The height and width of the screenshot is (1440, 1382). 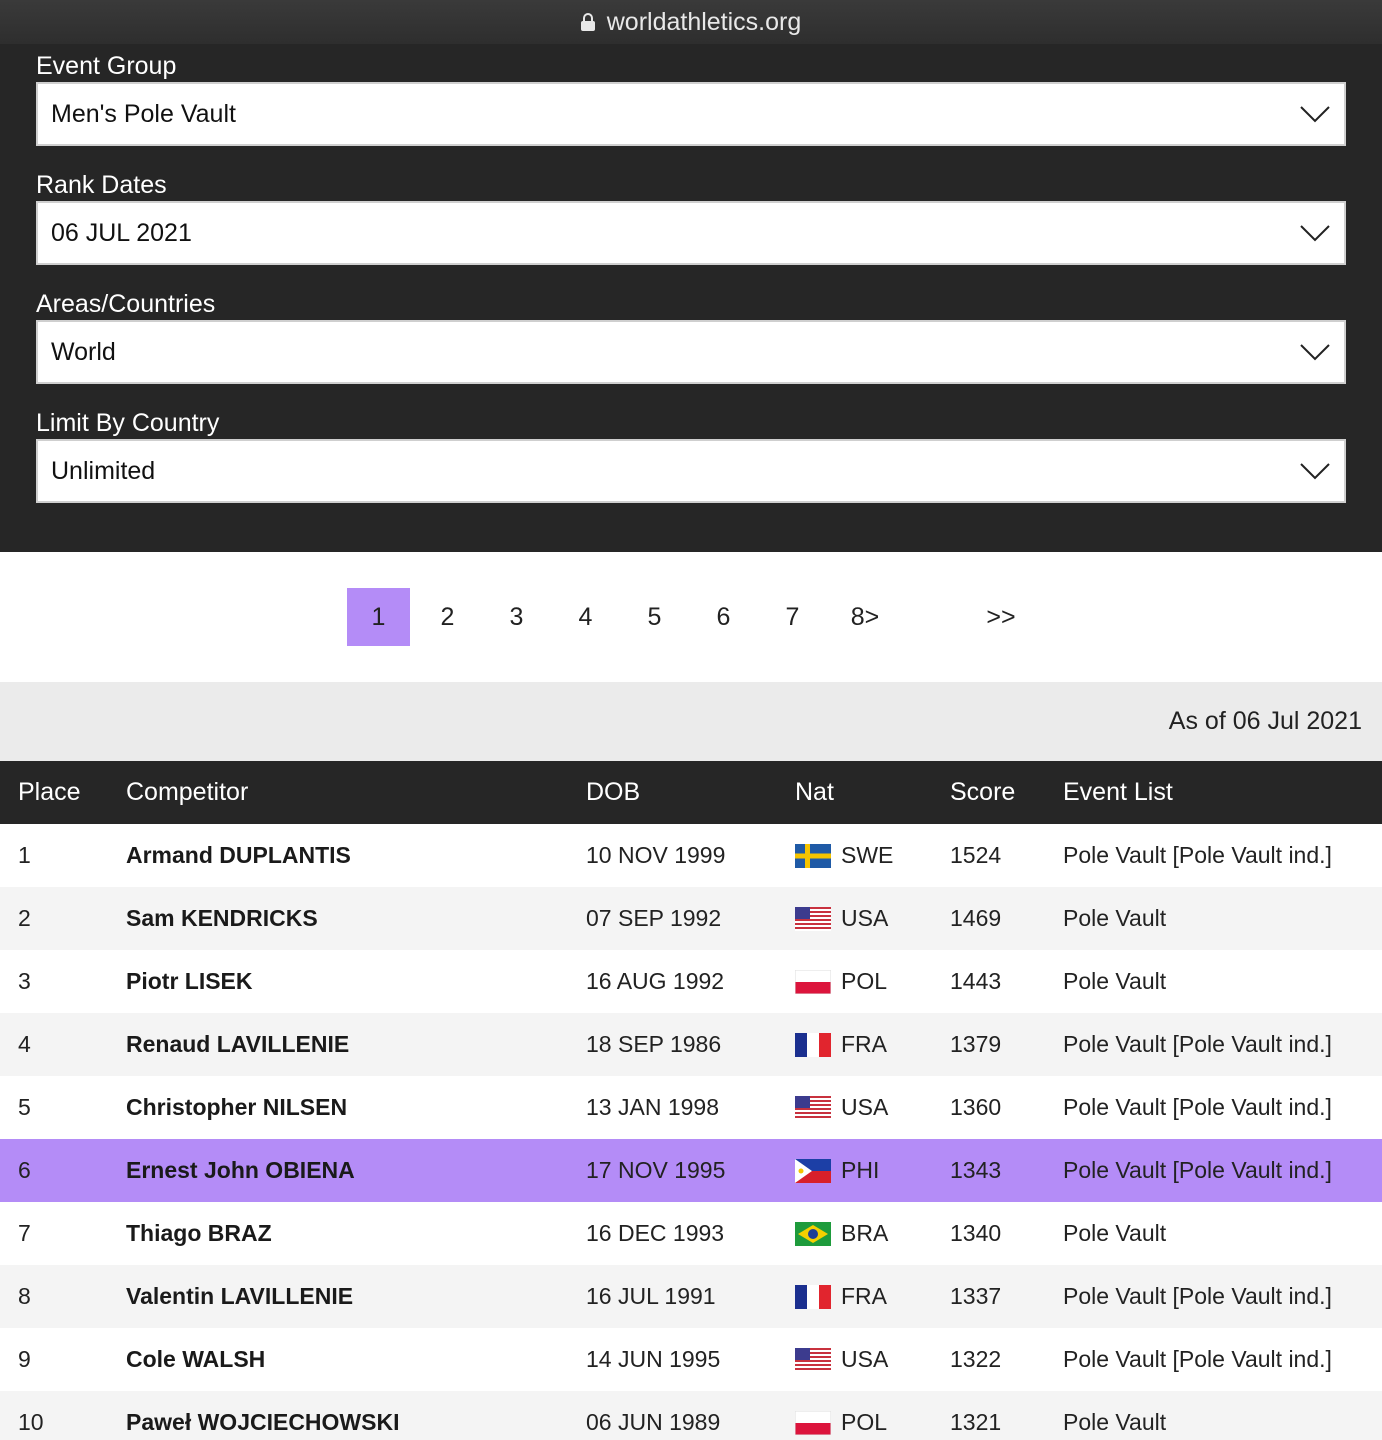 What do you see at coordinates (356, 1296) in the screenshot?
I see `competitor-name-link: Valentin LAVILLENIE` at bounding box center [356, 1296].